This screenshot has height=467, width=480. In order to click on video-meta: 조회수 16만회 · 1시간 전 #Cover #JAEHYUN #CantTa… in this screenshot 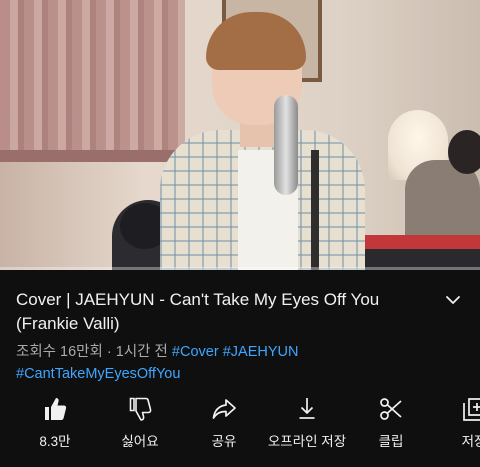, I will do `click(241, 363)`.